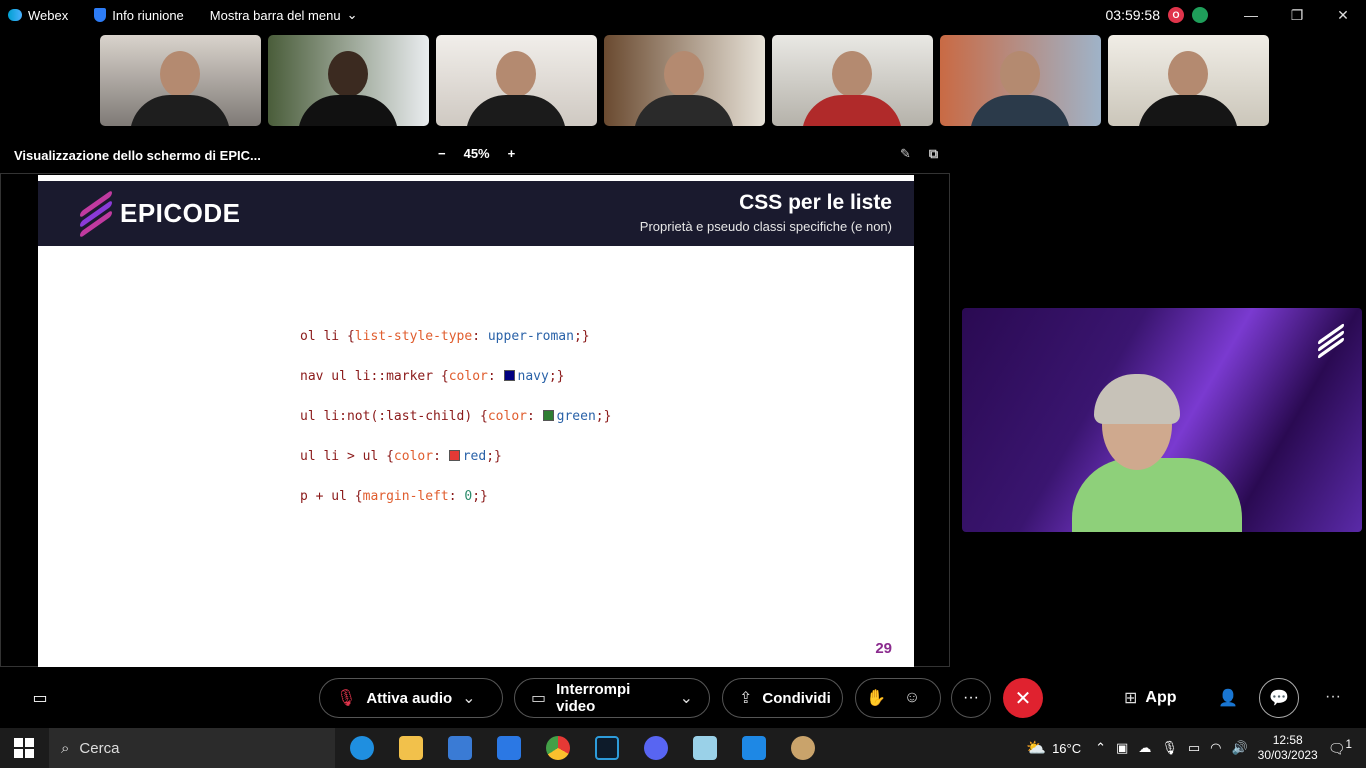  What do you see at coordinates (1161, 697) in the screenshot?
I see `apps-label: App` at bounding box center [1161, 697].